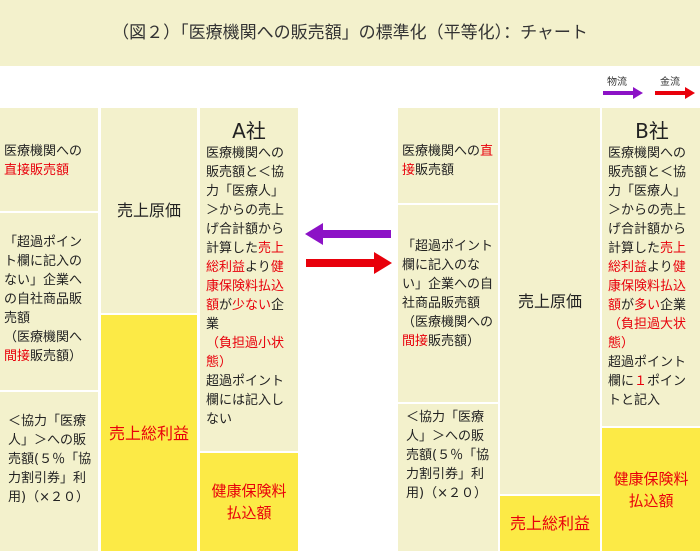 The image size is (700, 551). I want to click on b-gross-profit: 売上総利益, so click(550, 523).